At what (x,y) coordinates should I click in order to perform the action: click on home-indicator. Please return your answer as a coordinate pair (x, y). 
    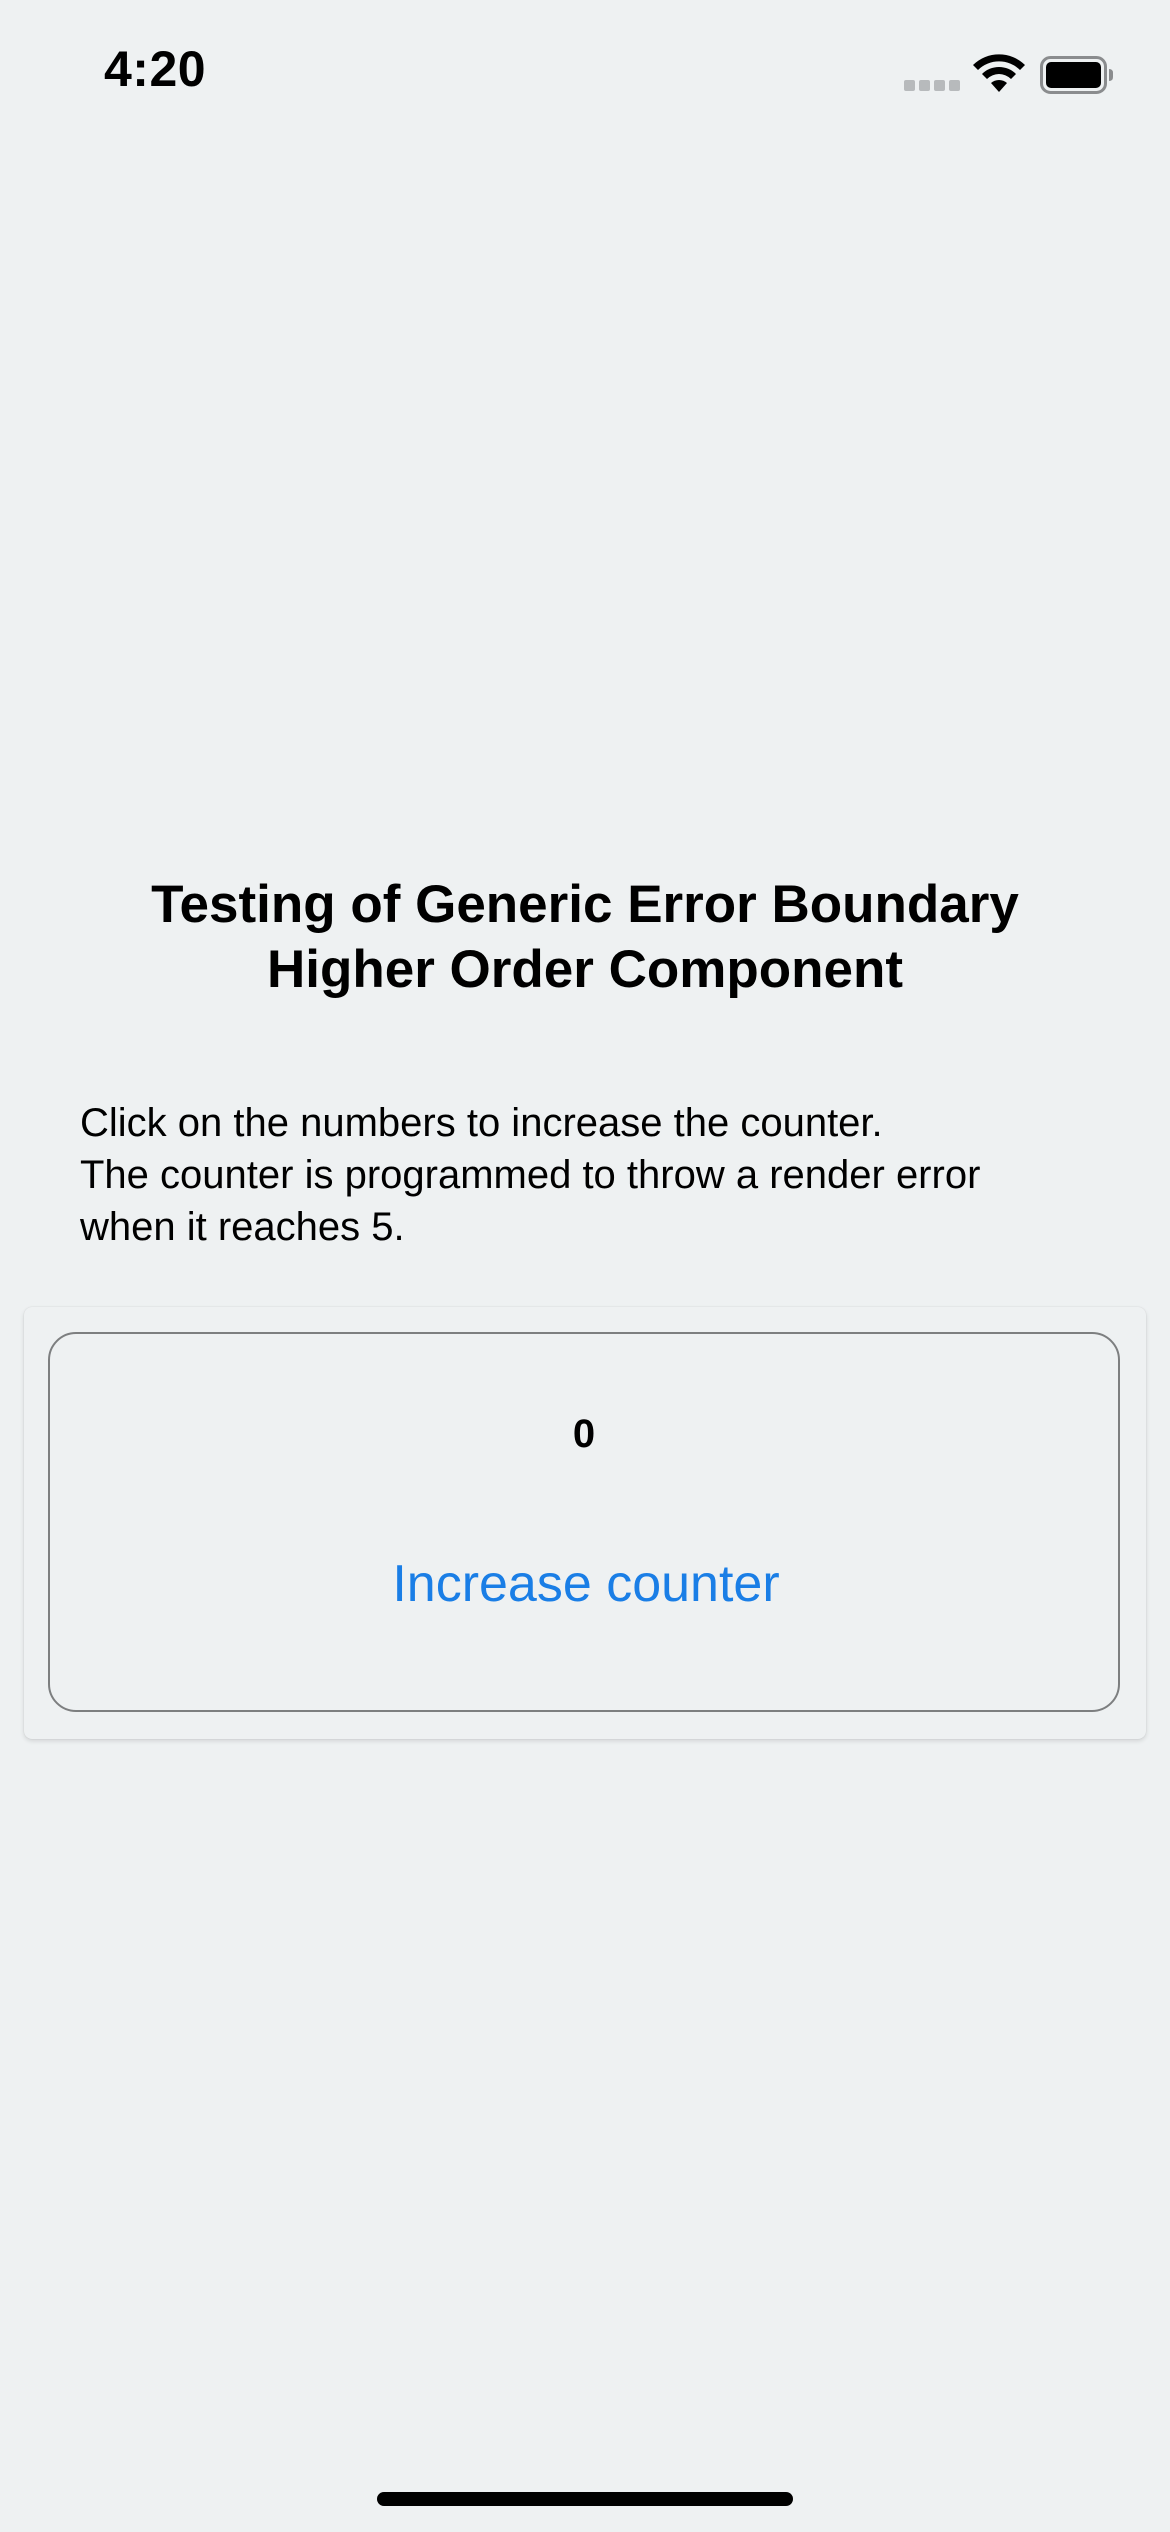
    Looking at the image, I should click on (585, 2499).